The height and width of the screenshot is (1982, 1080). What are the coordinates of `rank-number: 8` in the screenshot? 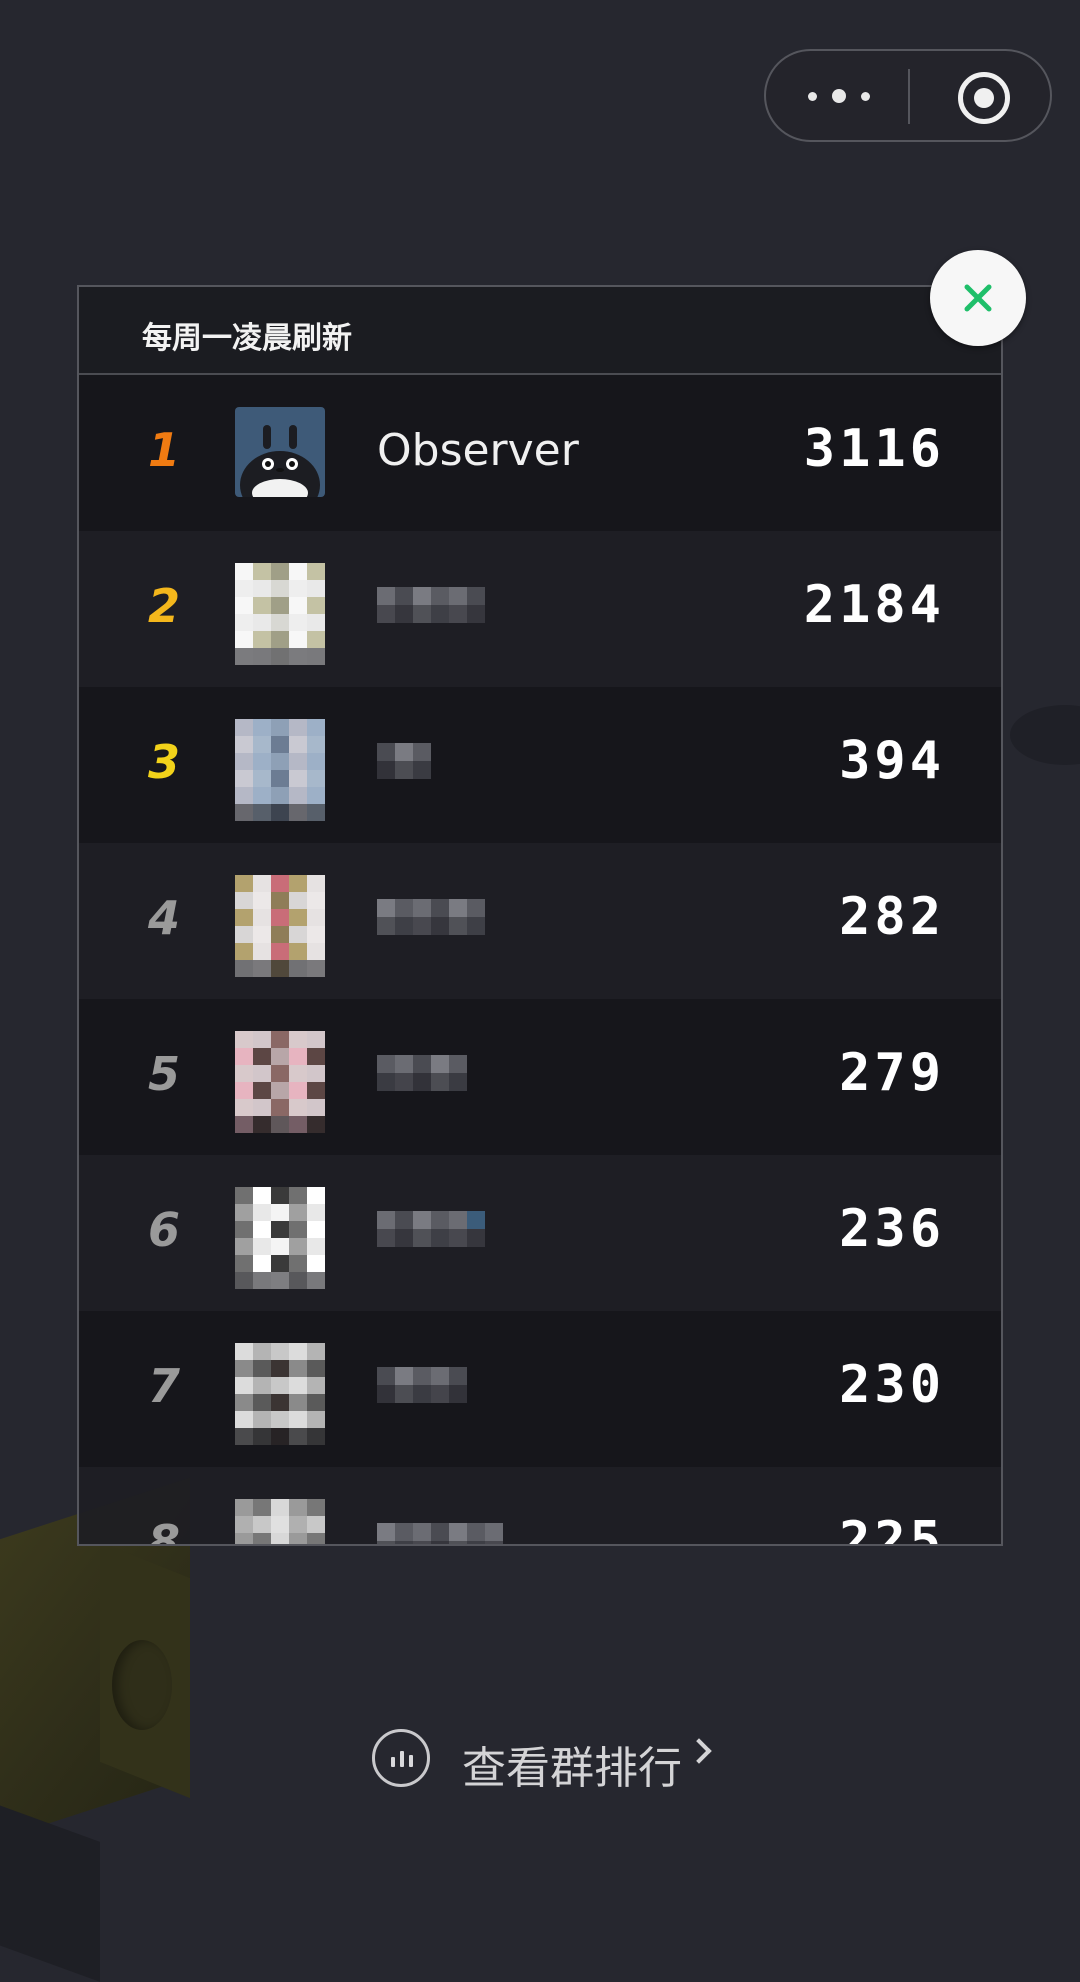 It's located at (163, 1530).